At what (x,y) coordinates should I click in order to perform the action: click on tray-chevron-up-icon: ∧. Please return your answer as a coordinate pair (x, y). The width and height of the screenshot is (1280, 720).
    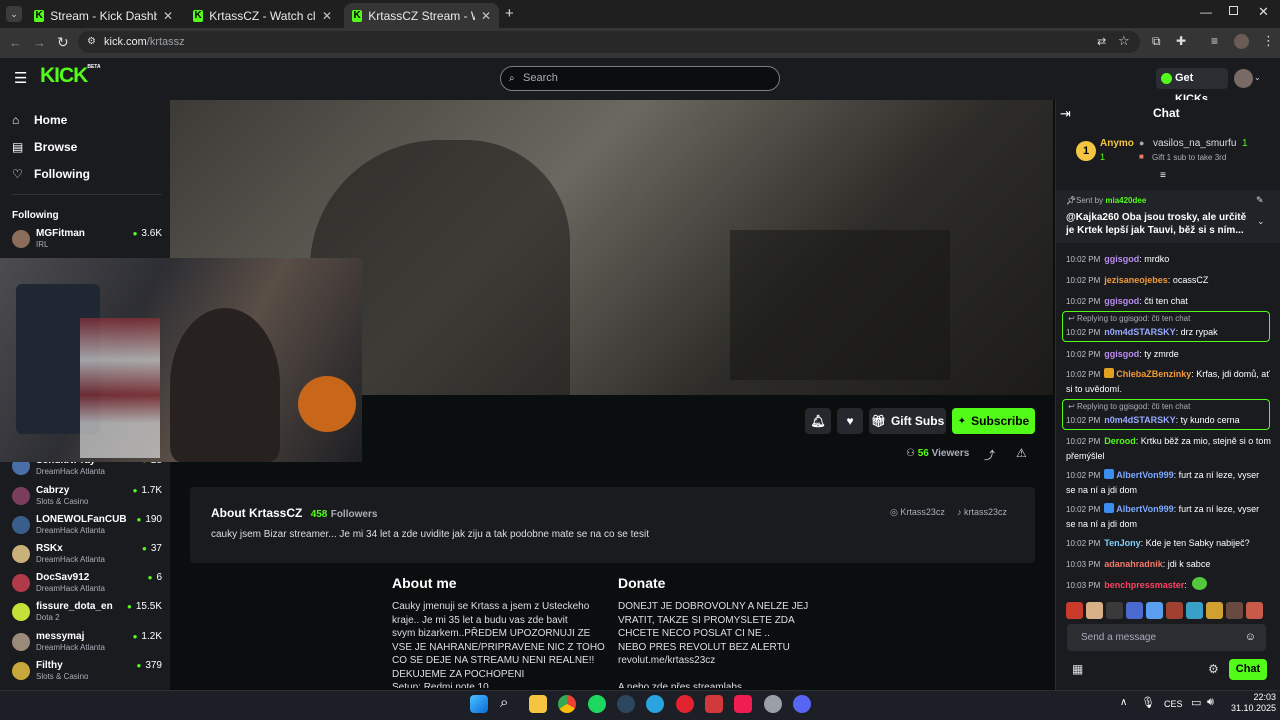
    Looking at the image, I should click on (1123, 702).